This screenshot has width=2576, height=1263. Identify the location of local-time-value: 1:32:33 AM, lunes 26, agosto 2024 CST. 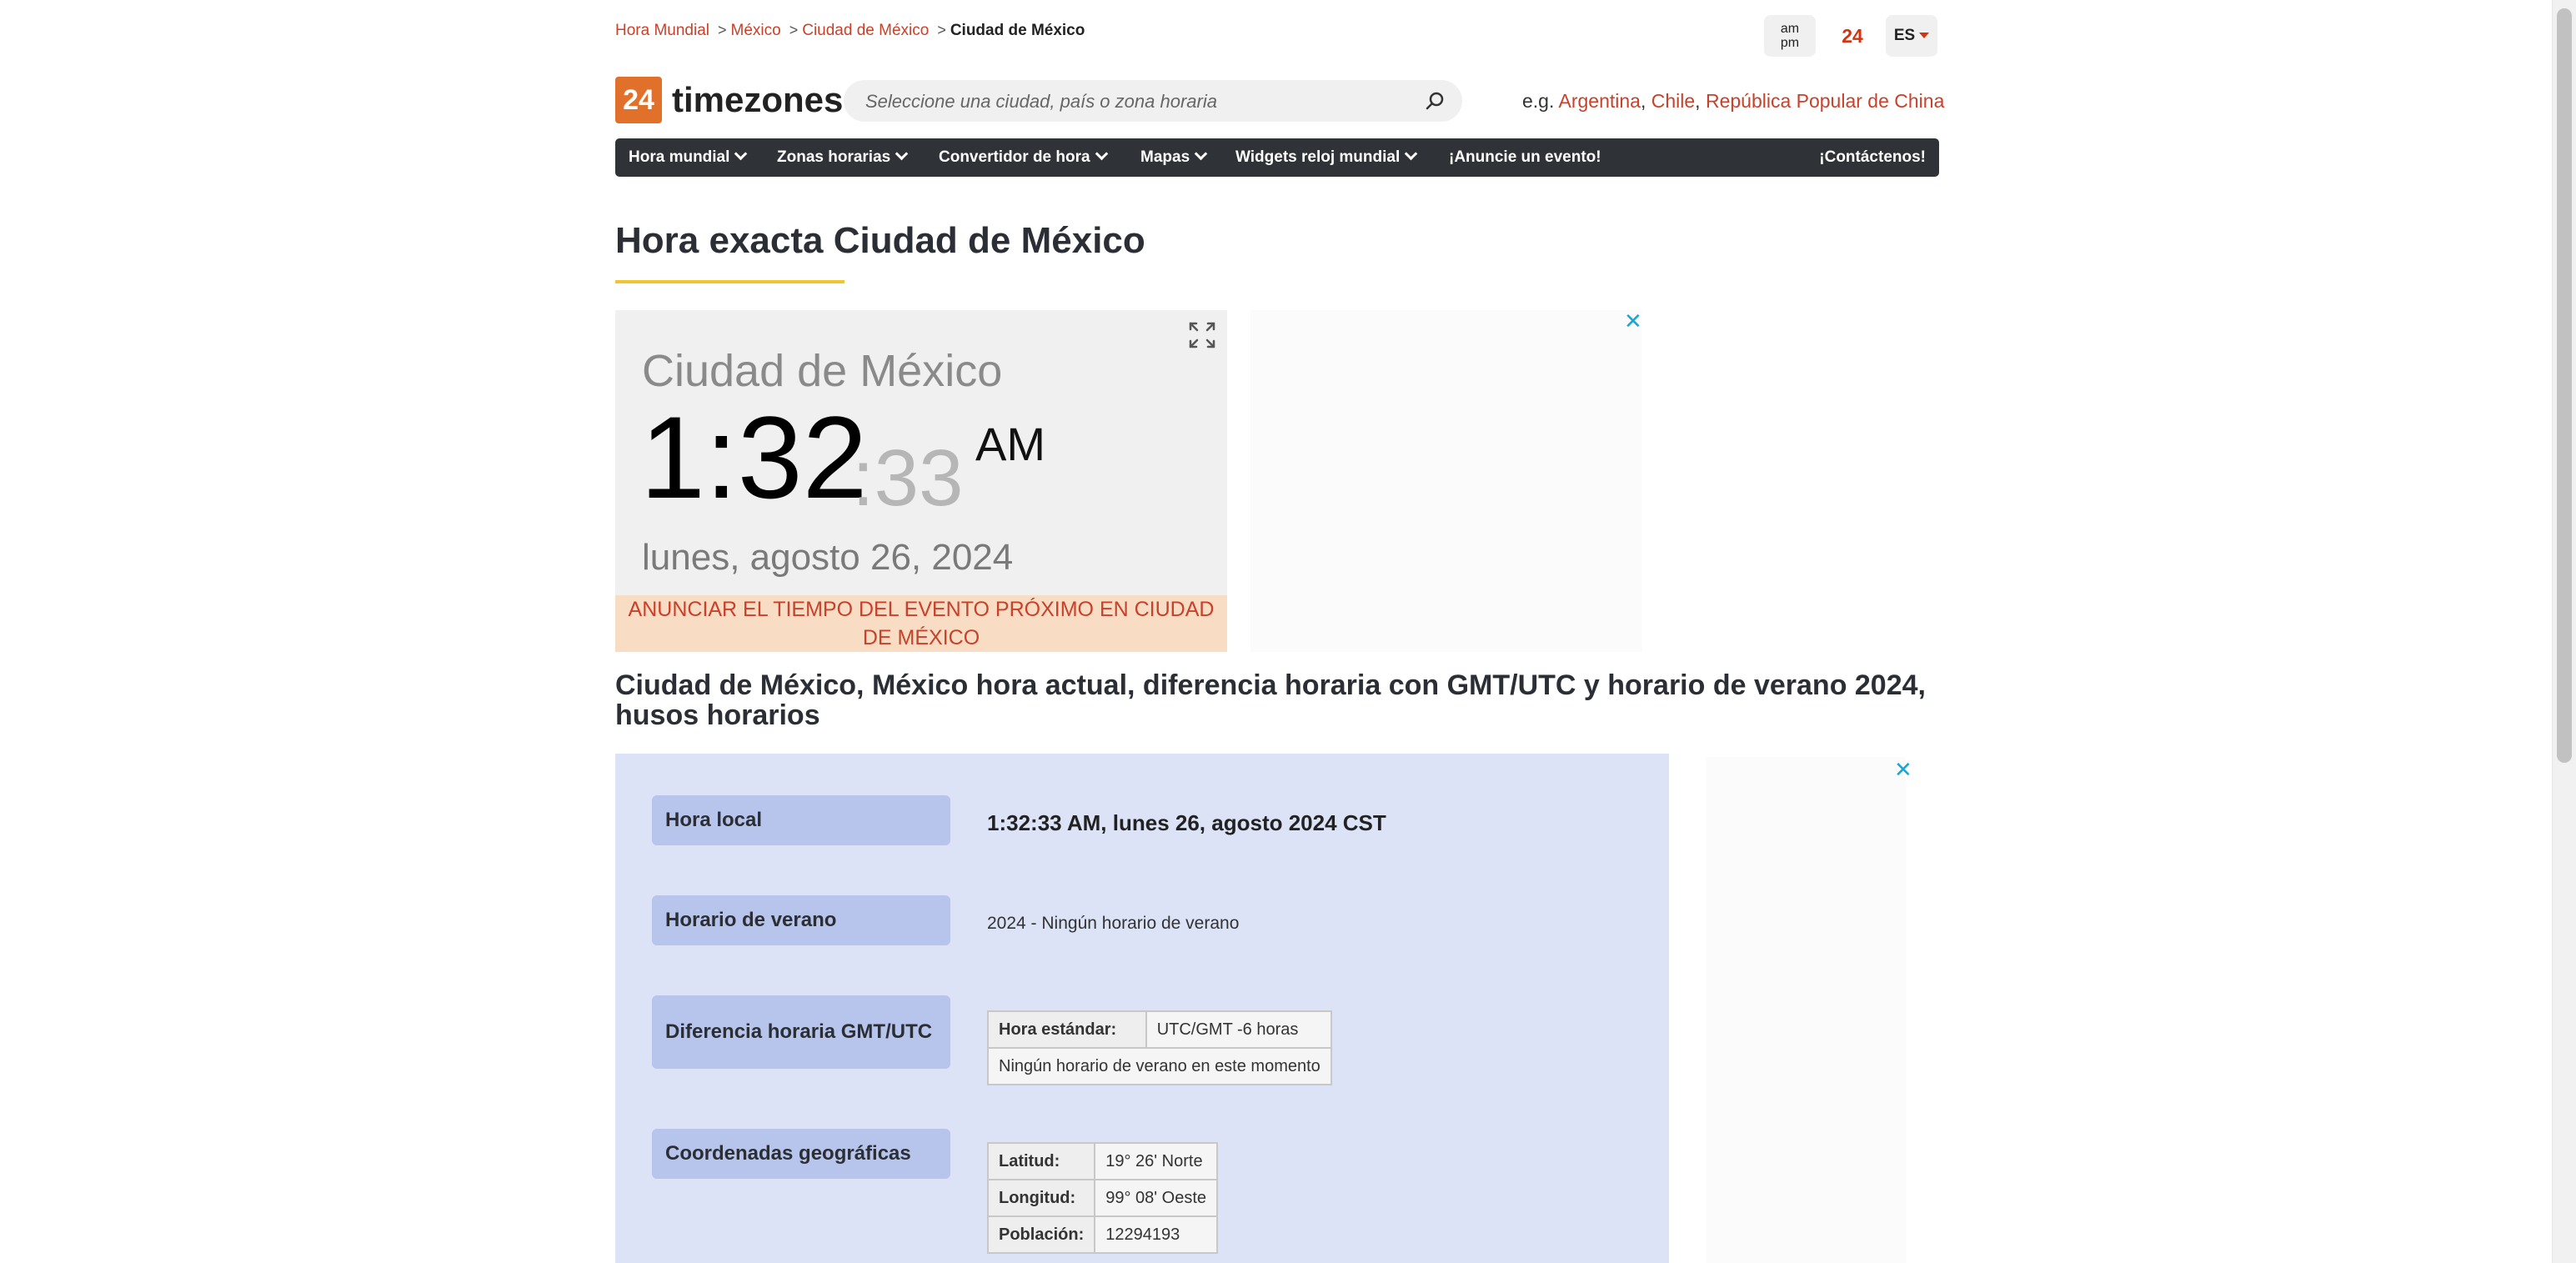
(1186, 822).